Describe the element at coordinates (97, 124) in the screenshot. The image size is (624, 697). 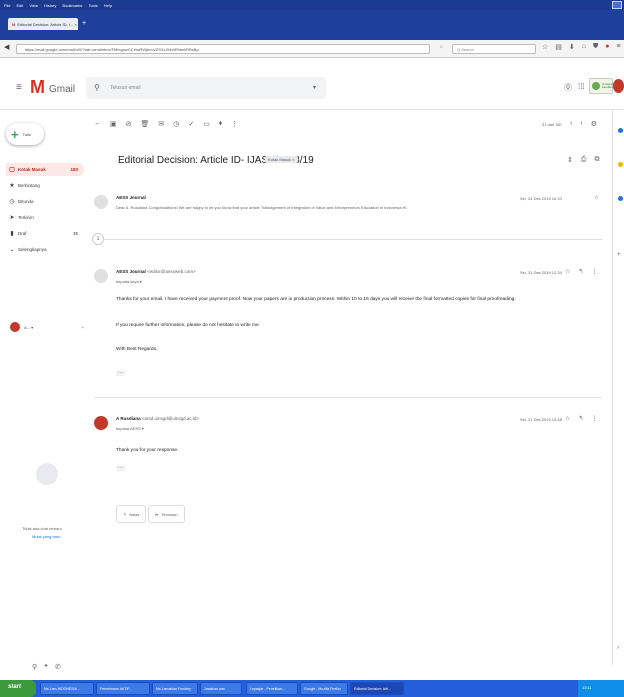
I see `back-to-inbox-icon: ←` at that location.